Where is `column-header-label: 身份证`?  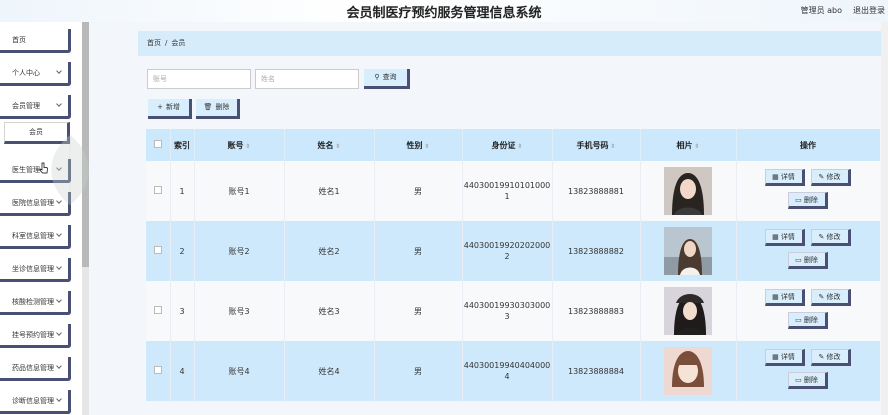 column-header-label: 身份证 is located at coordinates (503, 145).